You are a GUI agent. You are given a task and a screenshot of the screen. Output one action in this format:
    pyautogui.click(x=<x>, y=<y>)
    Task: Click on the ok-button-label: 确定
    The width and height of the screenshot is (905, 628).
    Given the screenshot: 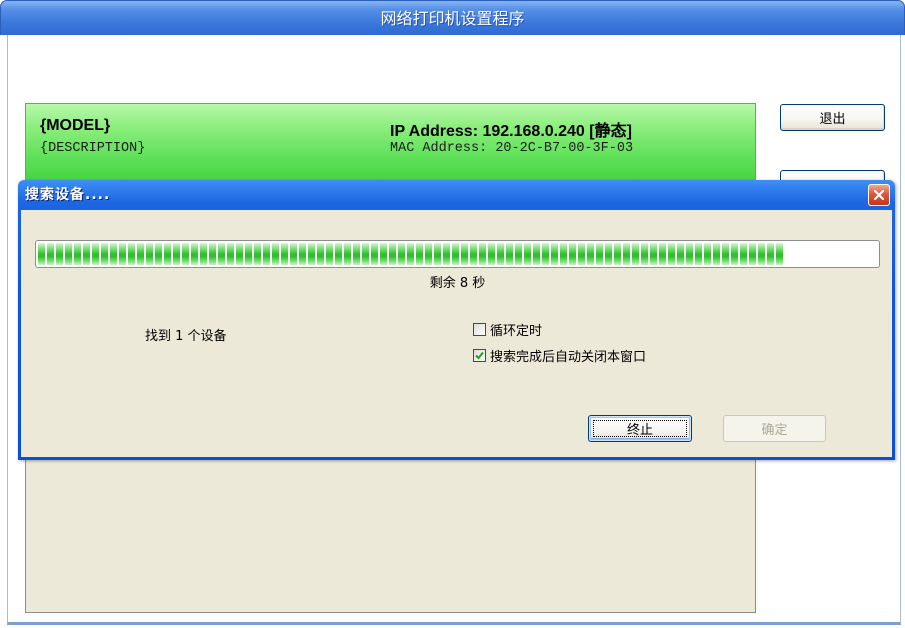 What is the action you would take?
    pyautogui.click(x=774, y=430)
    